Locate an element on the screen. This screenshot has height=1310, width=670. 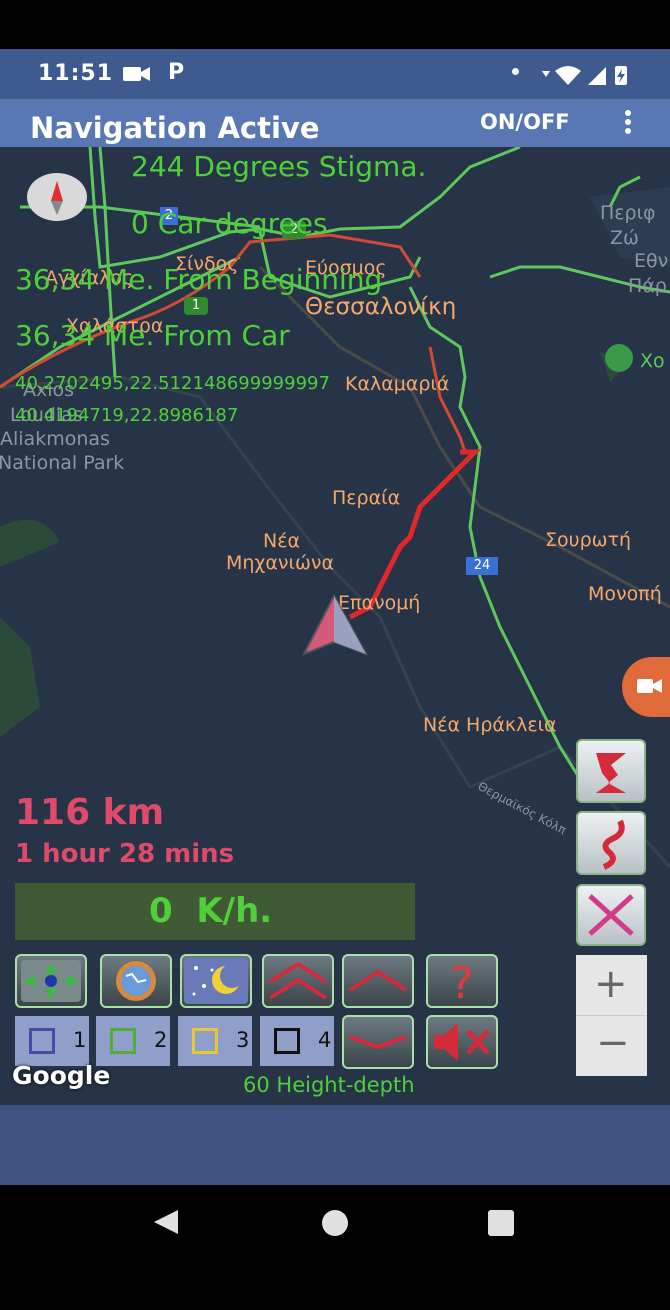
compass-icon is located at coordinates (57, 198).